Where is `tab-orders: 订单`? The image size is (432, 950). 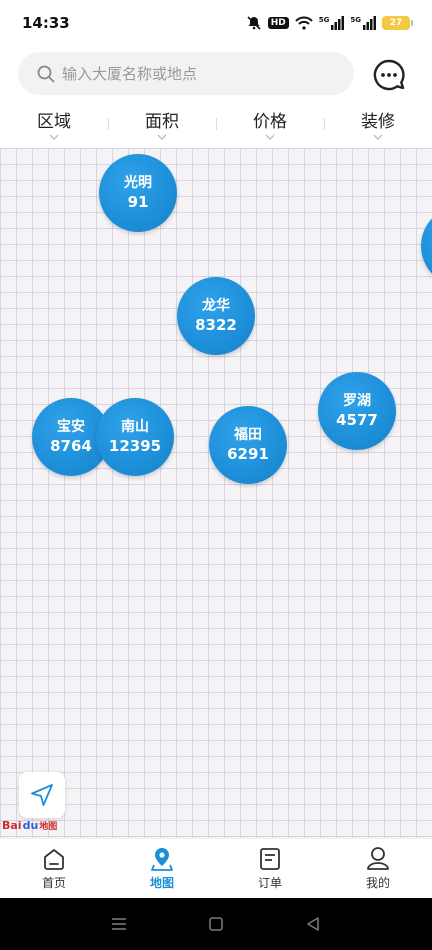
tab-orders: 订单 is located at coordinates (270, 868).